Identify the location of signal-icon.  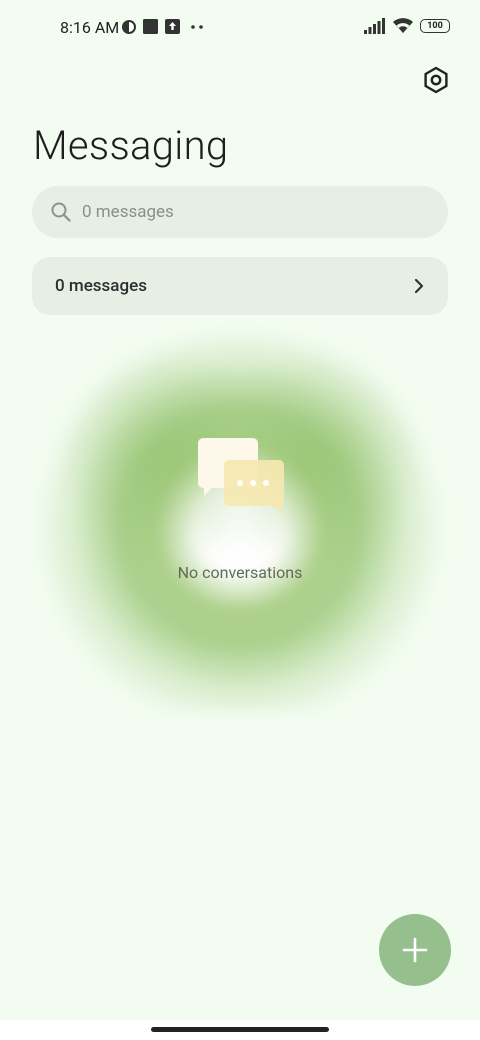
(374, 25).